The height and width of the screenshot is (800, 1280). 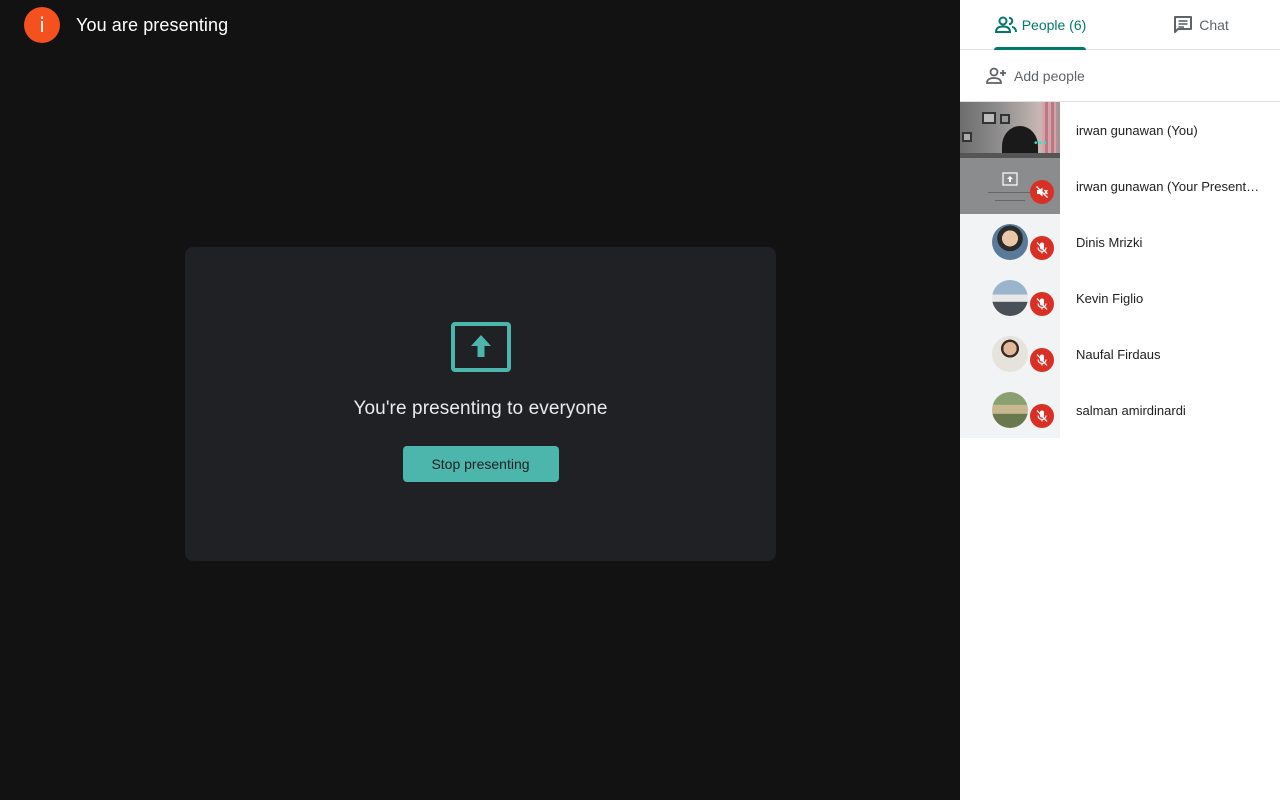 What do you see at coordinates (1214, 24) in the screenshot?
I see `tab-chat-label: Chat` at bounding box center [1214, 24].